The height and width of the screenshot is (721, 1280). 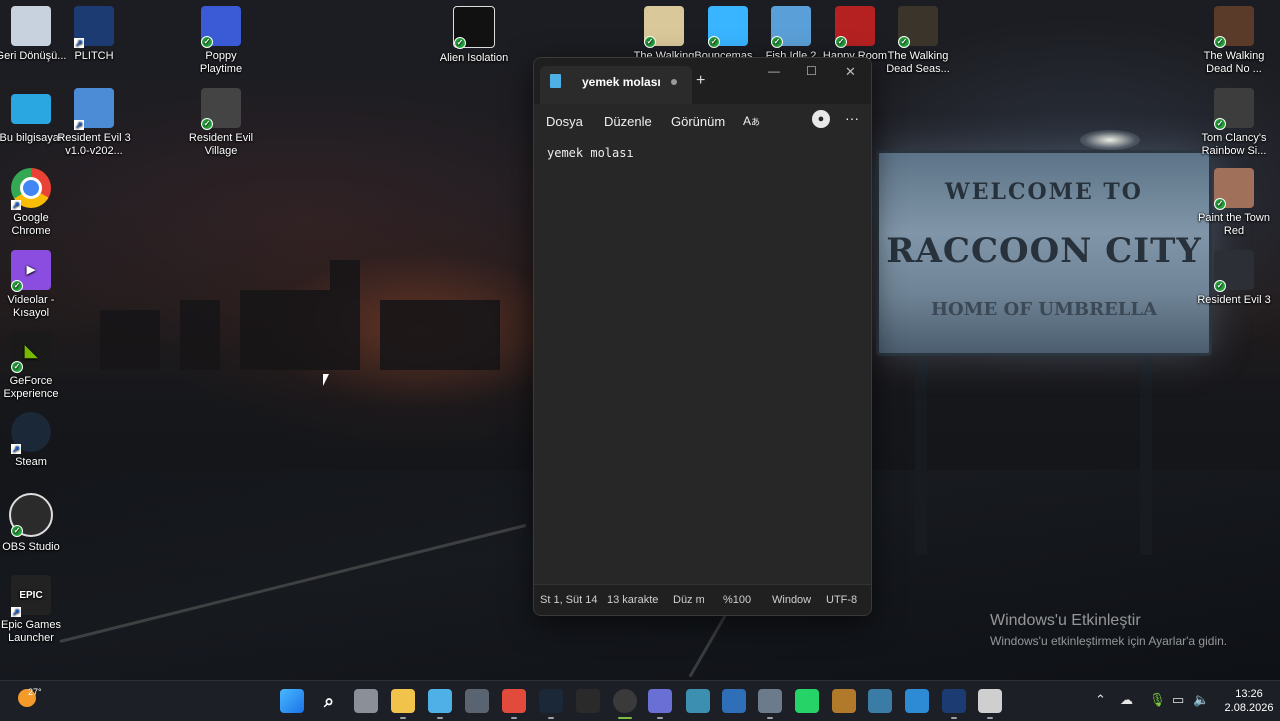 I want to click on steam-icon: ↗, so click(x=31, y=433).